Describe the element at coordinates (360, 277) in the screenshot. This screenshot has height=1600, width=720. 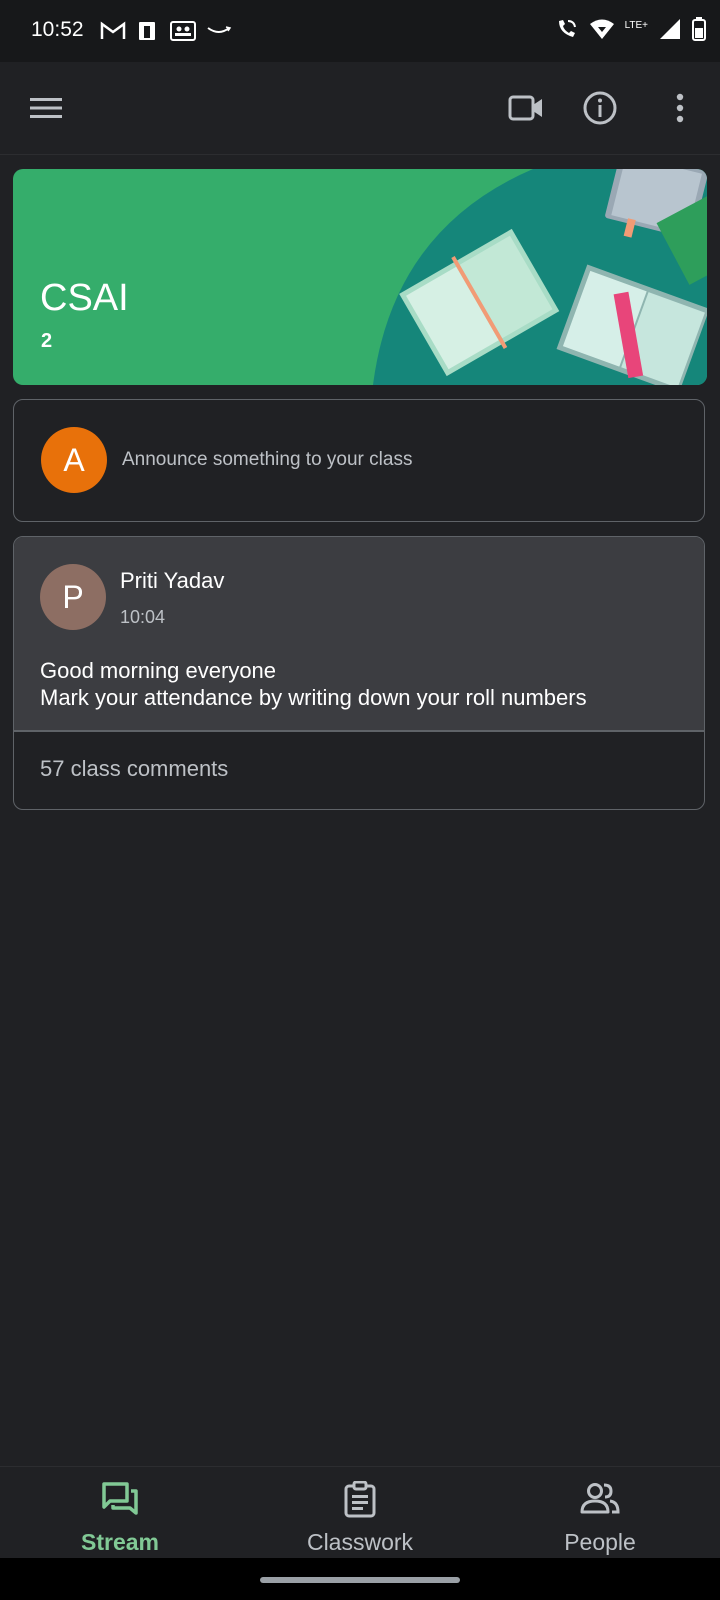
I see `class-banner: CSAI 2` at that location.